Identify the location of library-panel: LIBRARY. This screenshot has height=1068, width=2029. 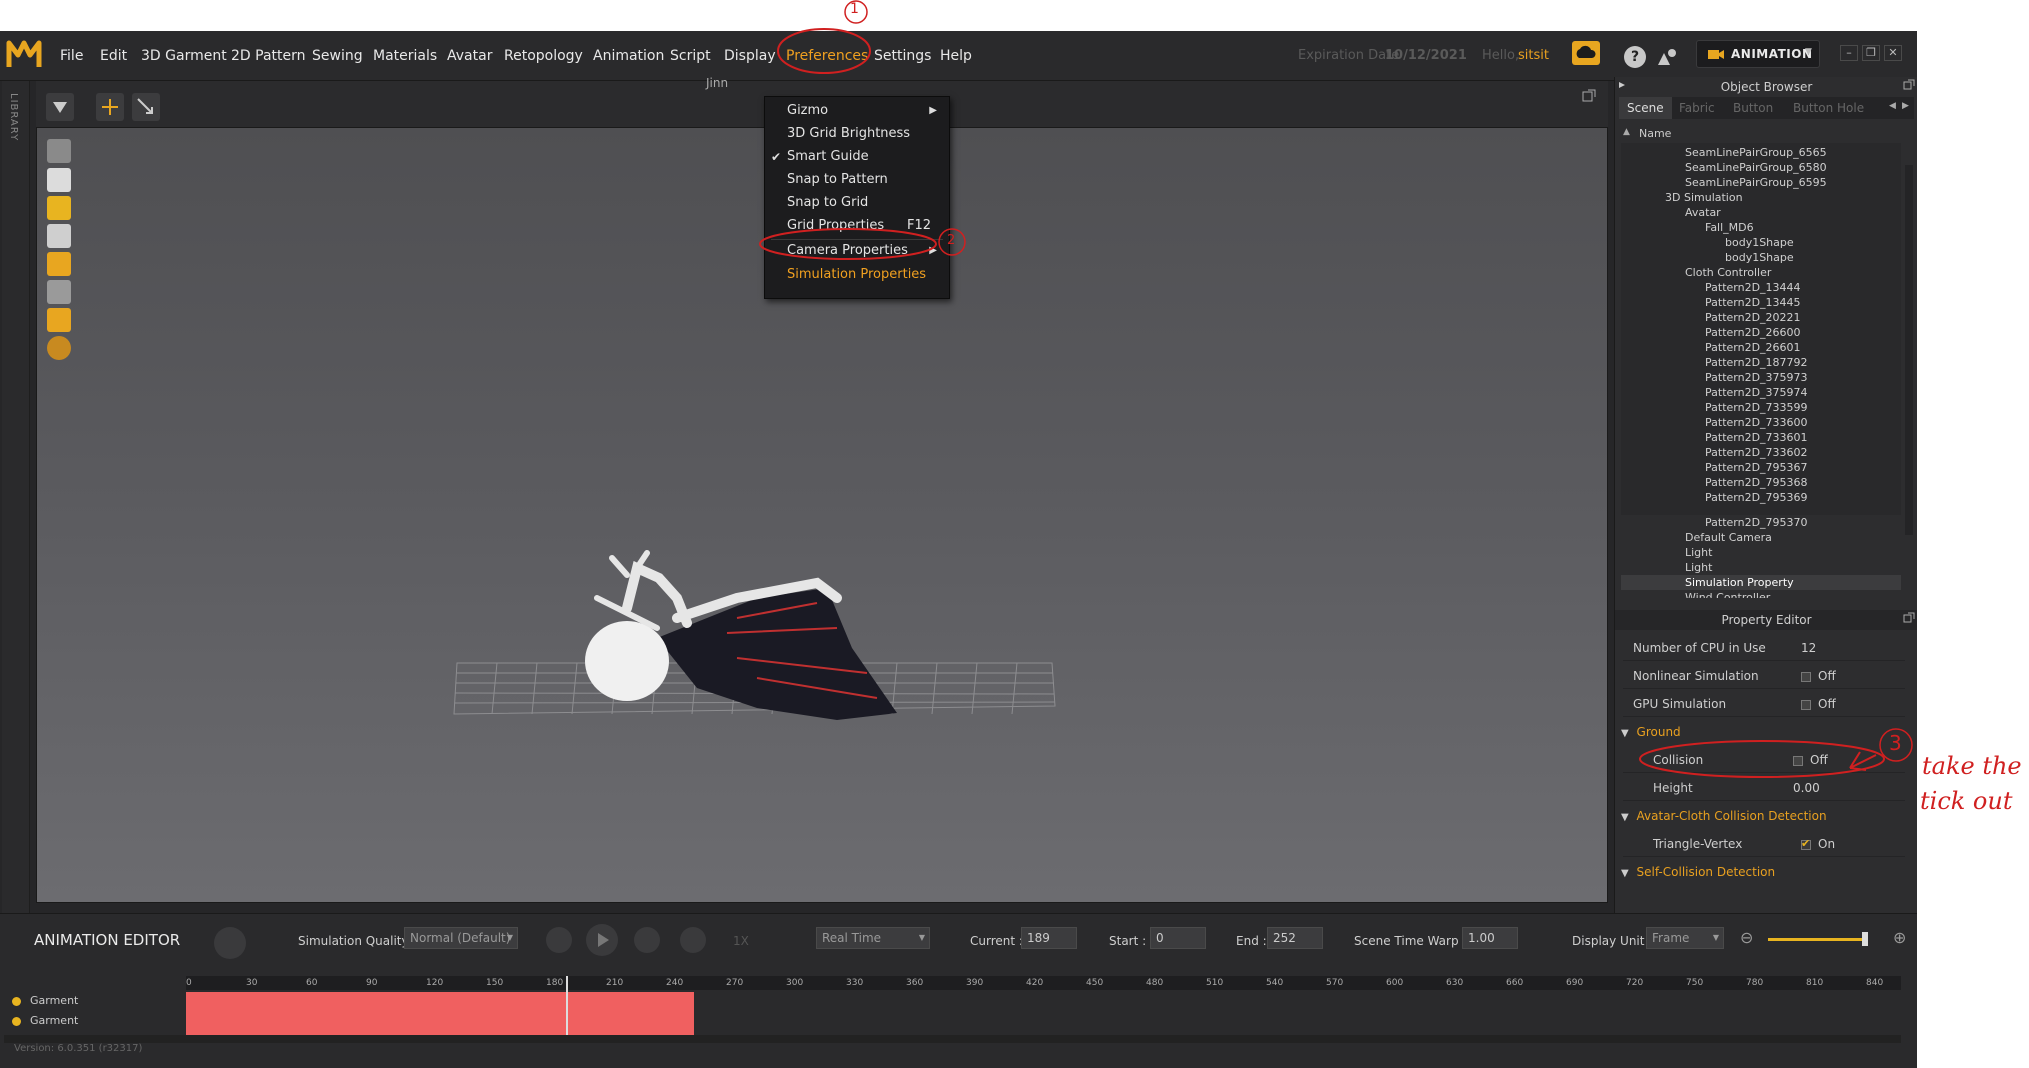
(16, 511).